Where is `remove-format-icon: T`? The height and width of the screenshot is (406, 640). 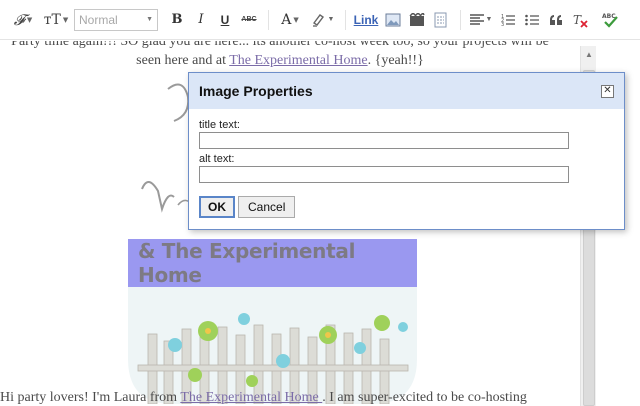 remove-format-icon: T is located at coordinates (580, 20).